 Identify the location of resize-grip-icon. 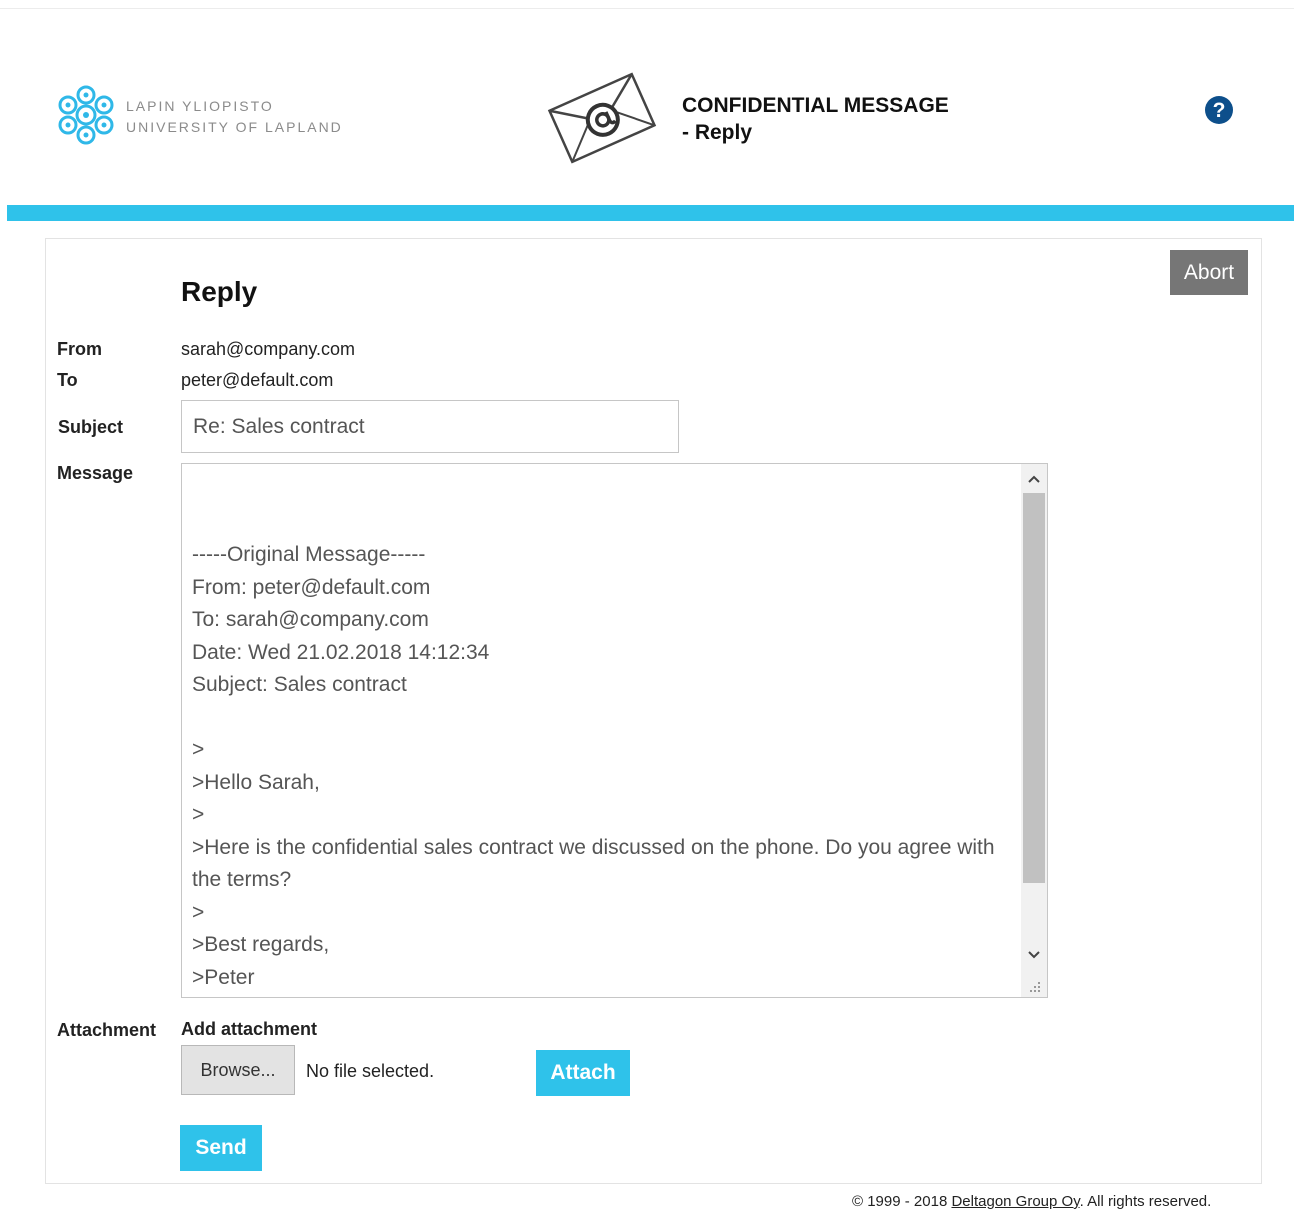
(1034, 986).